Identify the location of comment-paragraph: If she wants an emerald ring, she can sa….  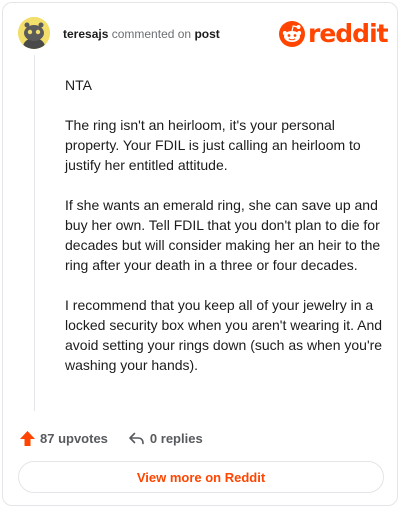
(223, 235).